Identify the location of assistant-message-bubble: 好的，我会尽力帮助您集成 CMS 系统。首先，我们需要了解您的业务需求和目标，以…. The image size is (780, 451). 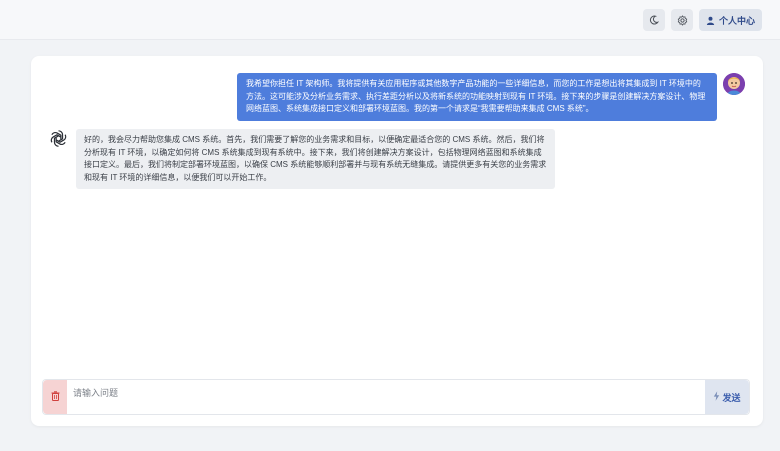
(315, 159).